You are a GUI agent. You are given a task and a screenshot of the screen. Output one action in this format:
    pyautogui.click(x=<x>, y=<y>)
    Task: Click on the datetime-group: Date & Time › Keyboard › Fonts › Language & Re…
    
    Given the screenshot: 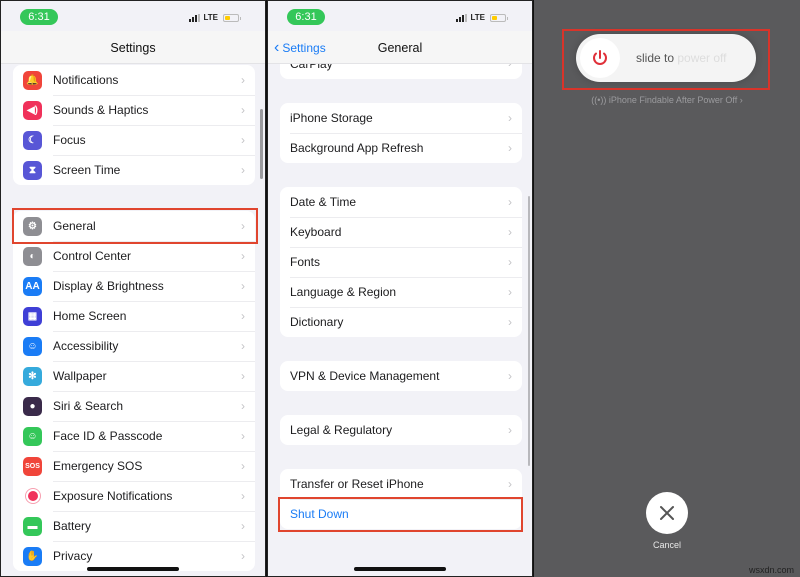 What is the action you would take?
    pyautogui.click(x=401, y=262)
    